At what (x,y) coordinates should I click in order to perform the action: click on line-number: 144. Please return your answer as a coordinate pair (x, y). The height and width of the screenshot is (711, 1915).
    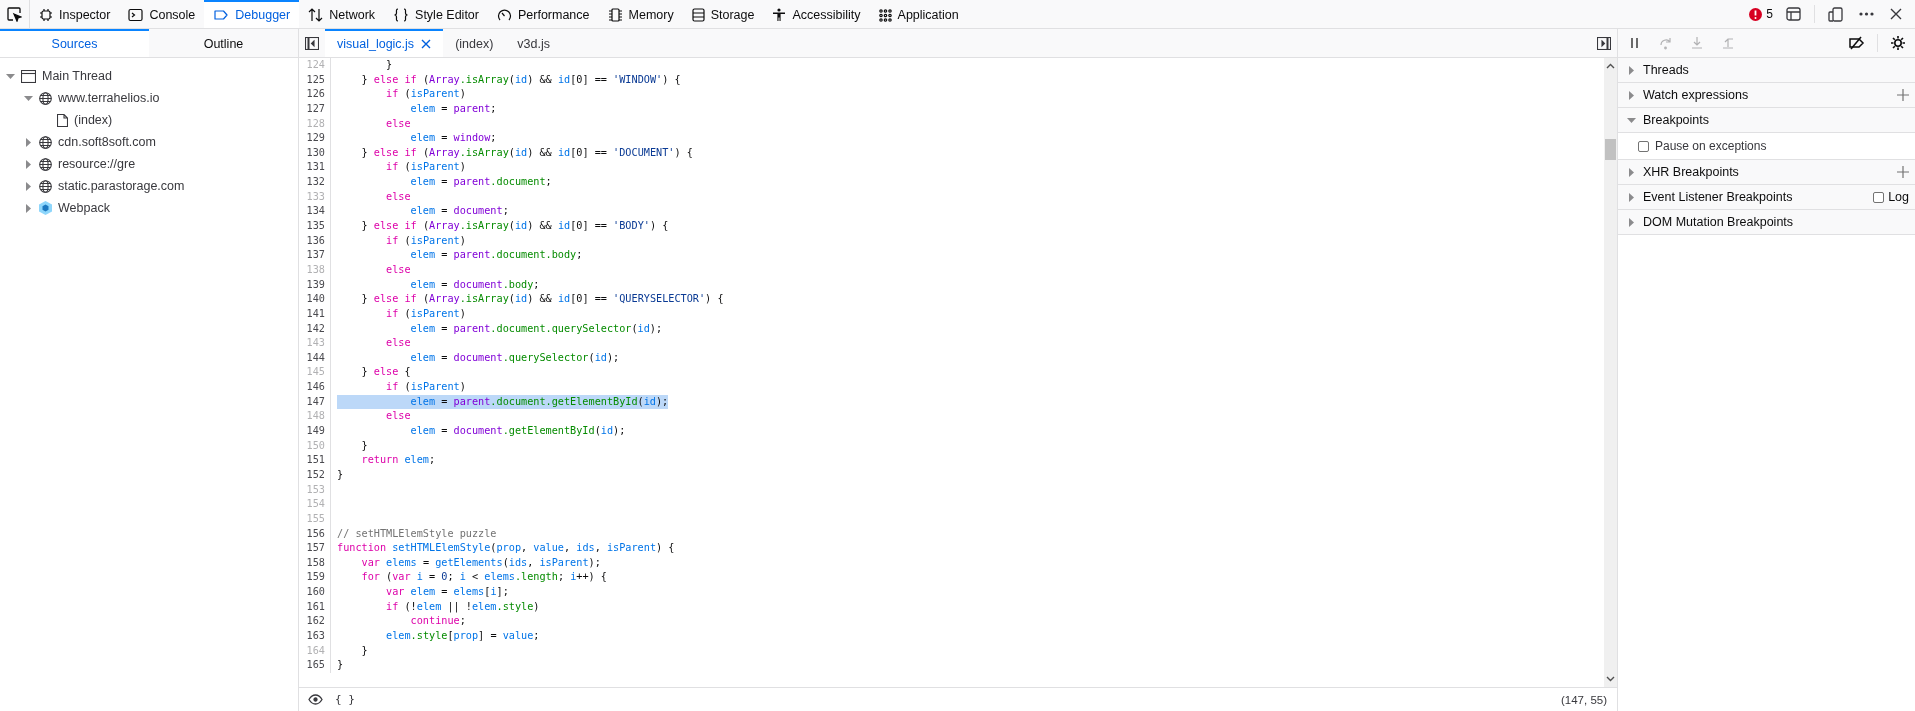
    Looking at the image, I should click on (315, 358).